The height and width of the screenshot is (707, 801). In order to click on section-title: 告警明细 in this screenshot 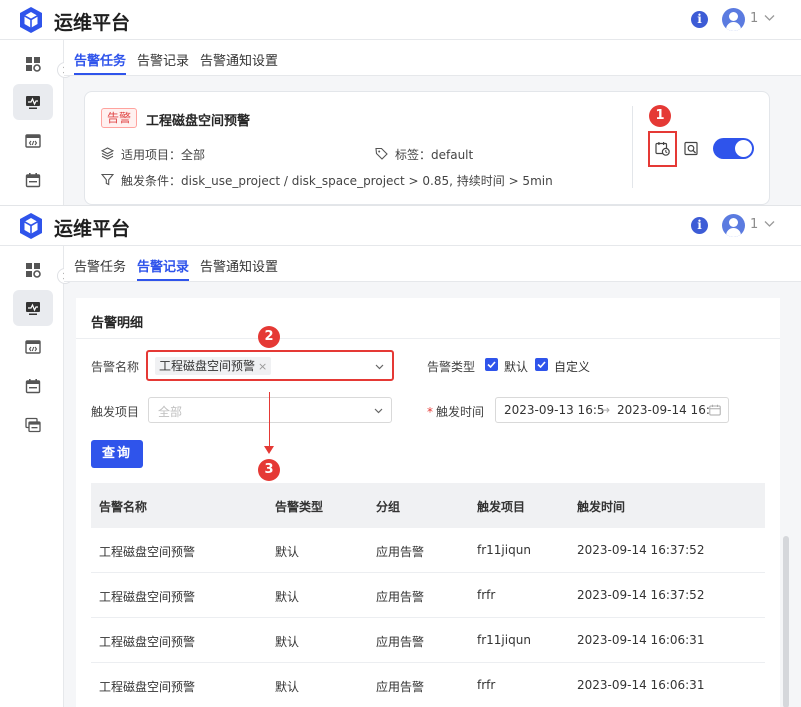, I will do `click(117, 323)`.